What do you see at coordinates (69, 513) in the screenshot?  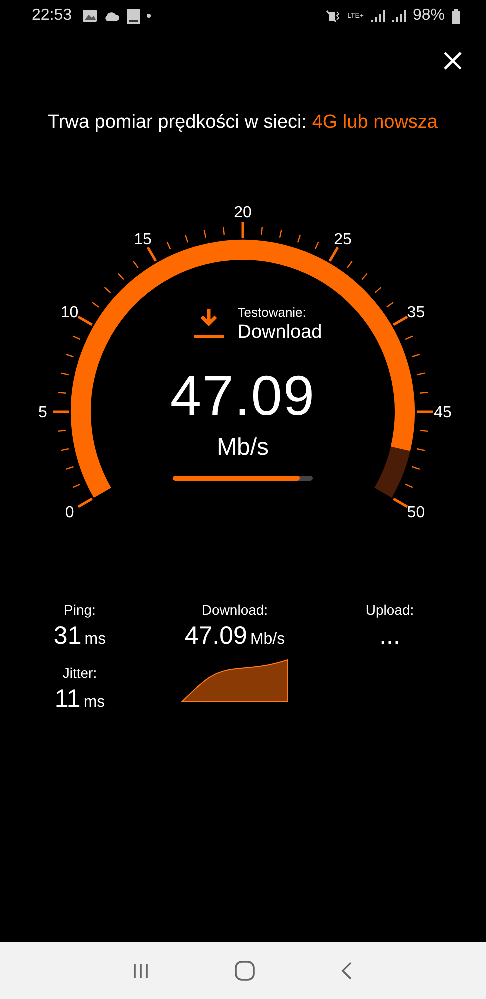 I see `scale-label: 0` at bounding box center [69, 513].